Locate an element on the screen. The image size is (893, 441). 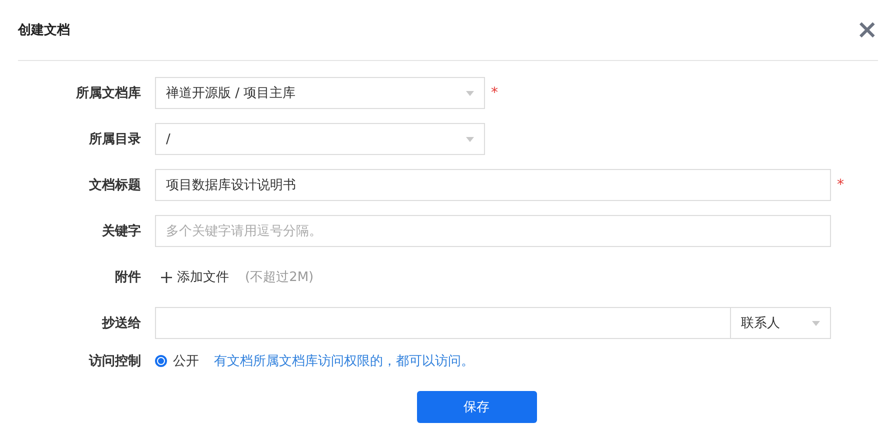
field-label: 附件 is located at coordinates (127, 277).